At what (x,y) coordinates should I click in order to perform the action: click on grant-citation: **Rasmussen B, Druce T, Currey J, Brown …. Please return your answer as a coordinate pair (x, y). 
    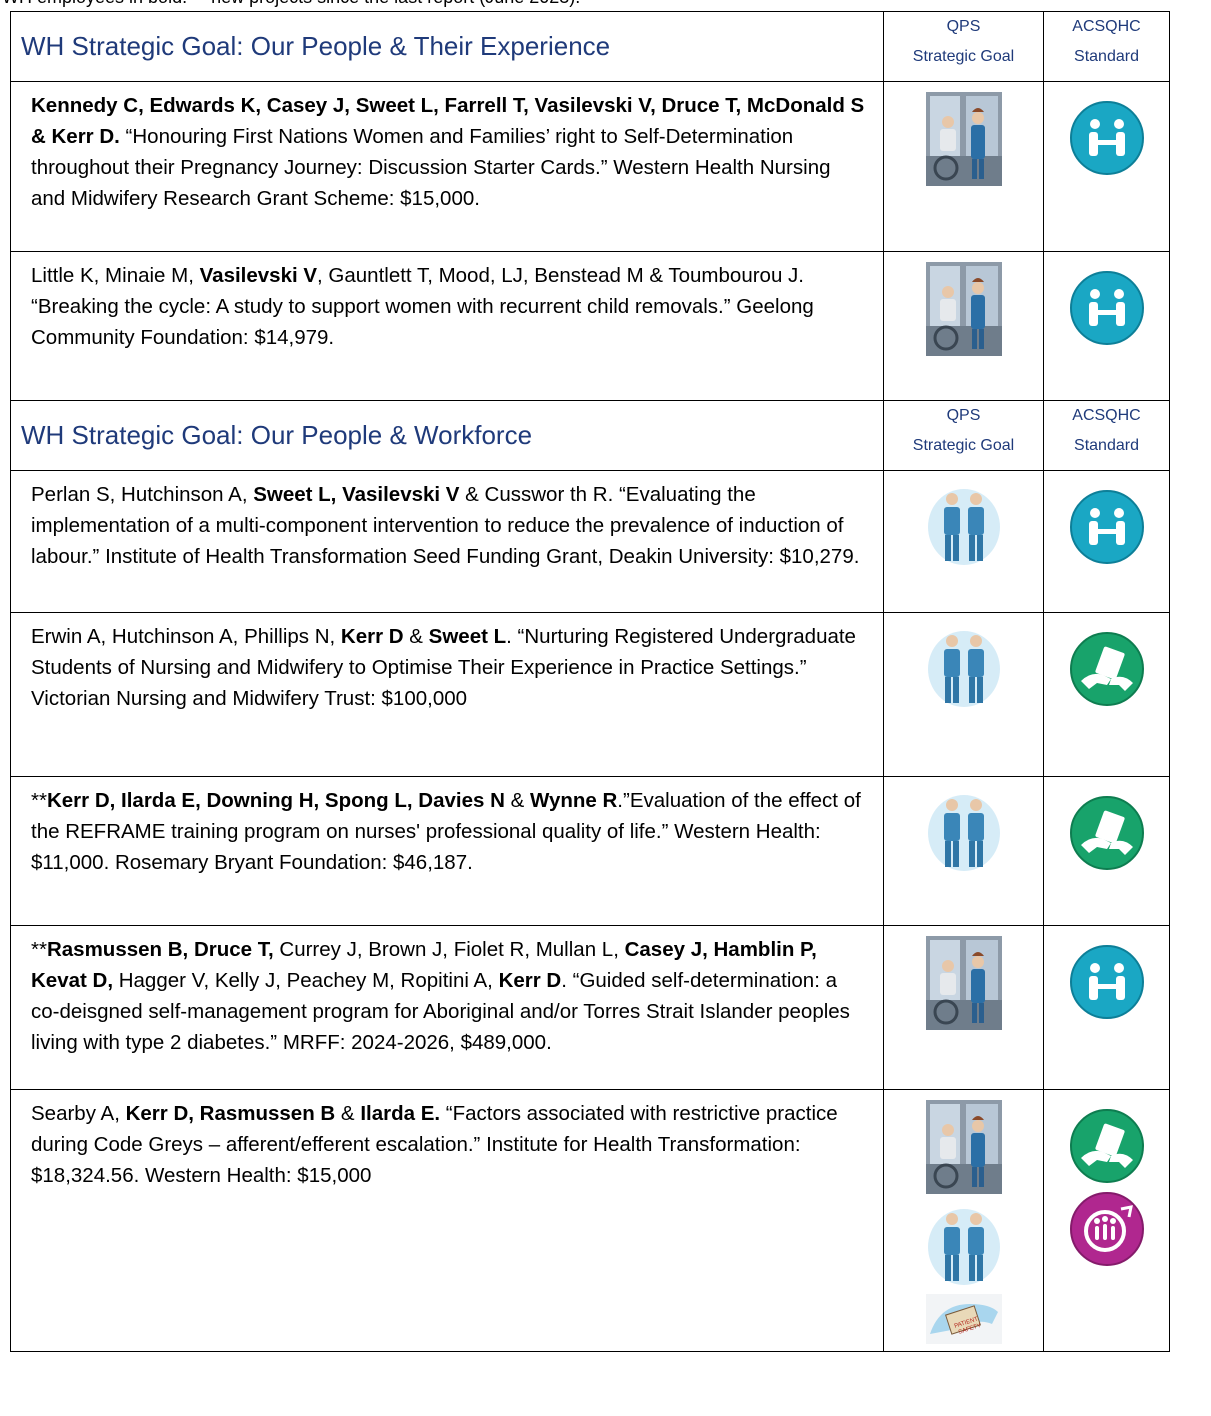
    Looking at the image, I should click on (447, 1007).